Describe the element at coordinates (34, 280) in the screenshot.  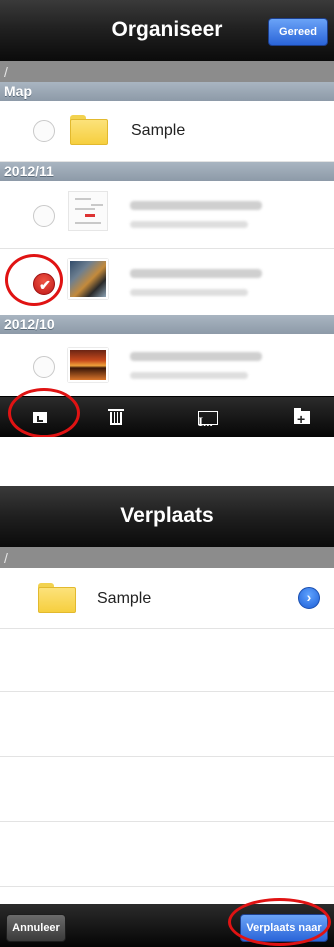
I see `highlight-ring-selected` at that location.